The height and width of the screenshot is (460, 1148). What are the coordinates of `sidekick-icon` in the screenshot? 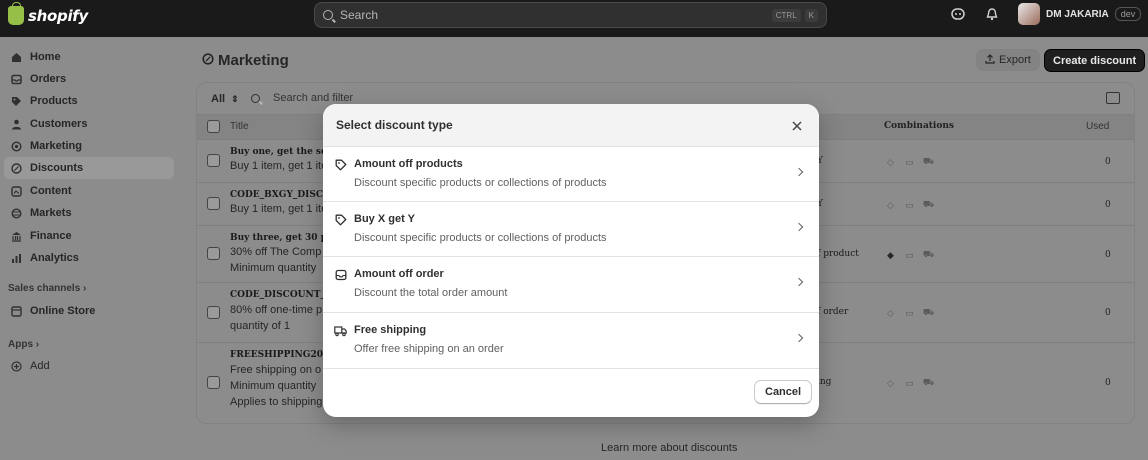 It's located at (958, 14).